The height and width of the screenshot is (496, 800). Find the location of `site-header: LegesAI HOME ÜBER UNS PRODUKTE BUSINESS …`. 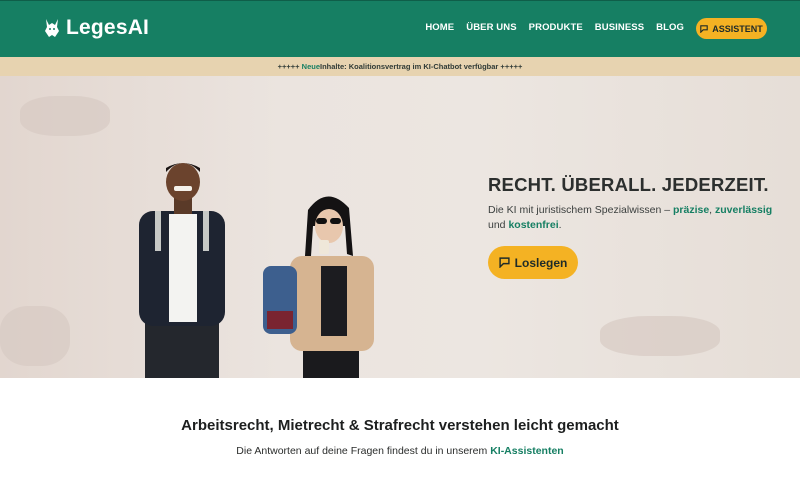

site-header: LegesAI HOME ÜBER UNS PRODUKTE BUSINESS … is located at coordinates (400, 28).